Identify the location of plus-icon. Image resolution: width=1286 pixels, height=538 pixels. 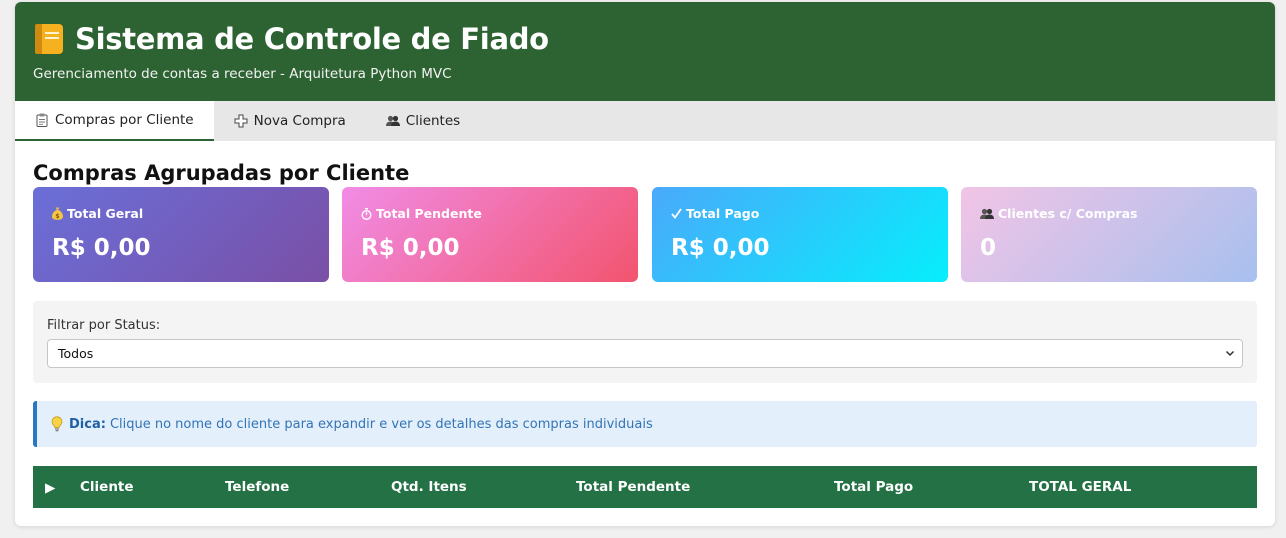
(241, 121).